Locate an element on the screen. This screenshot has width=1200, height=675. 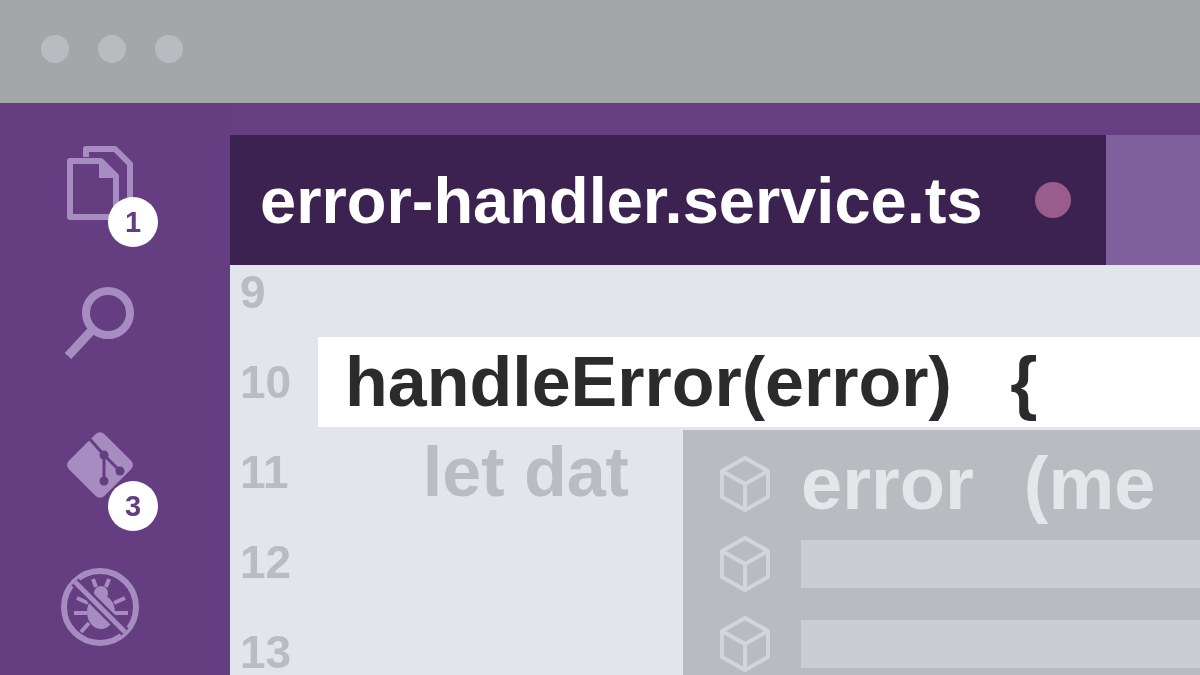
crossed-out-bug-icon is located at coordinates (100, 607).